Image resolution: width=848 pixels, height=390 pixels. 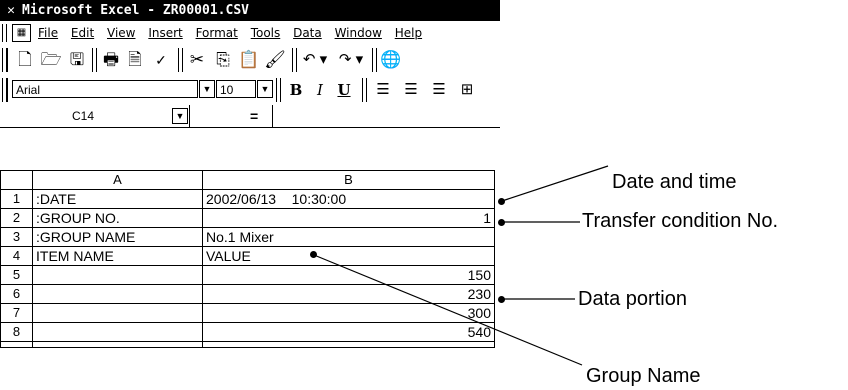 I want to click on callout-line-group, so click(x=448, y=310).